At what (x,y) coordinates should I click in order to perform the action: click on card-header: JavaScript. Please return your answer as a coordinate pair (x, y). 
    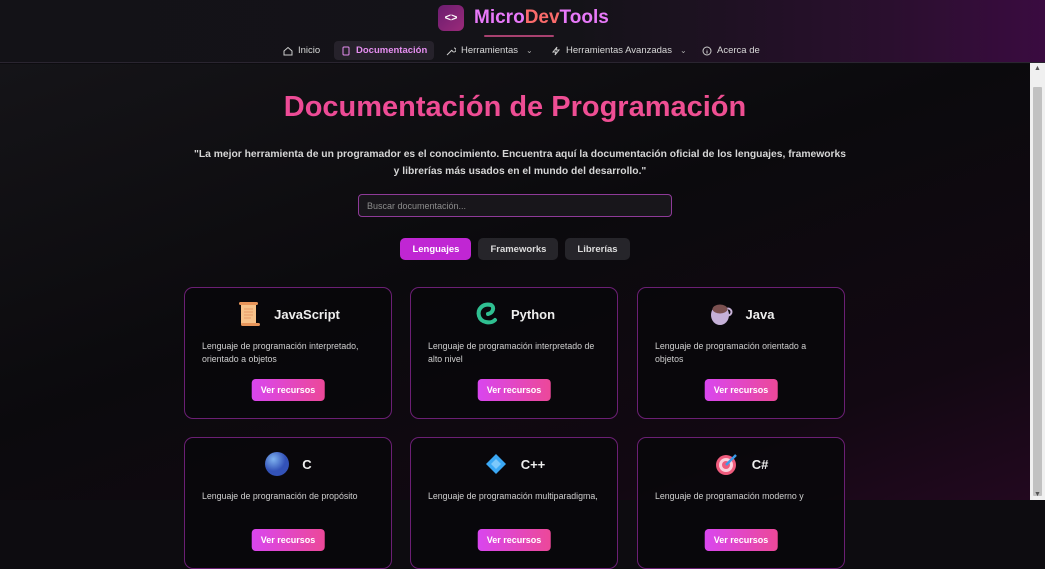
    Looking at the image, I should click on (288, 314).